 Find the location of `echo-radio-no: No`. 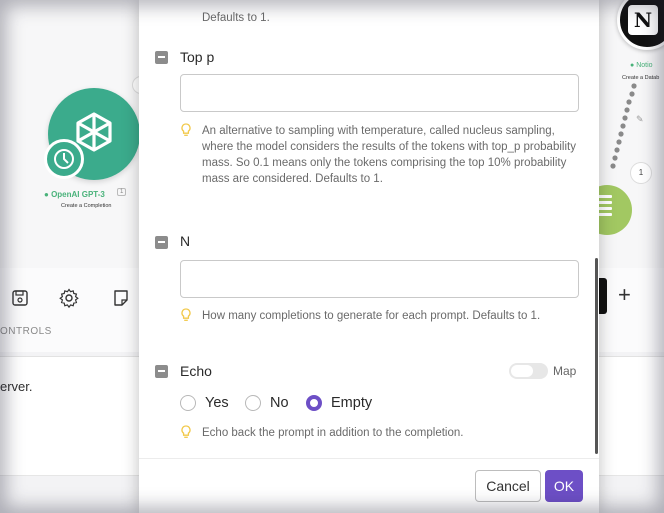

echo-radio-no: No is located at coordinates (267, 403).